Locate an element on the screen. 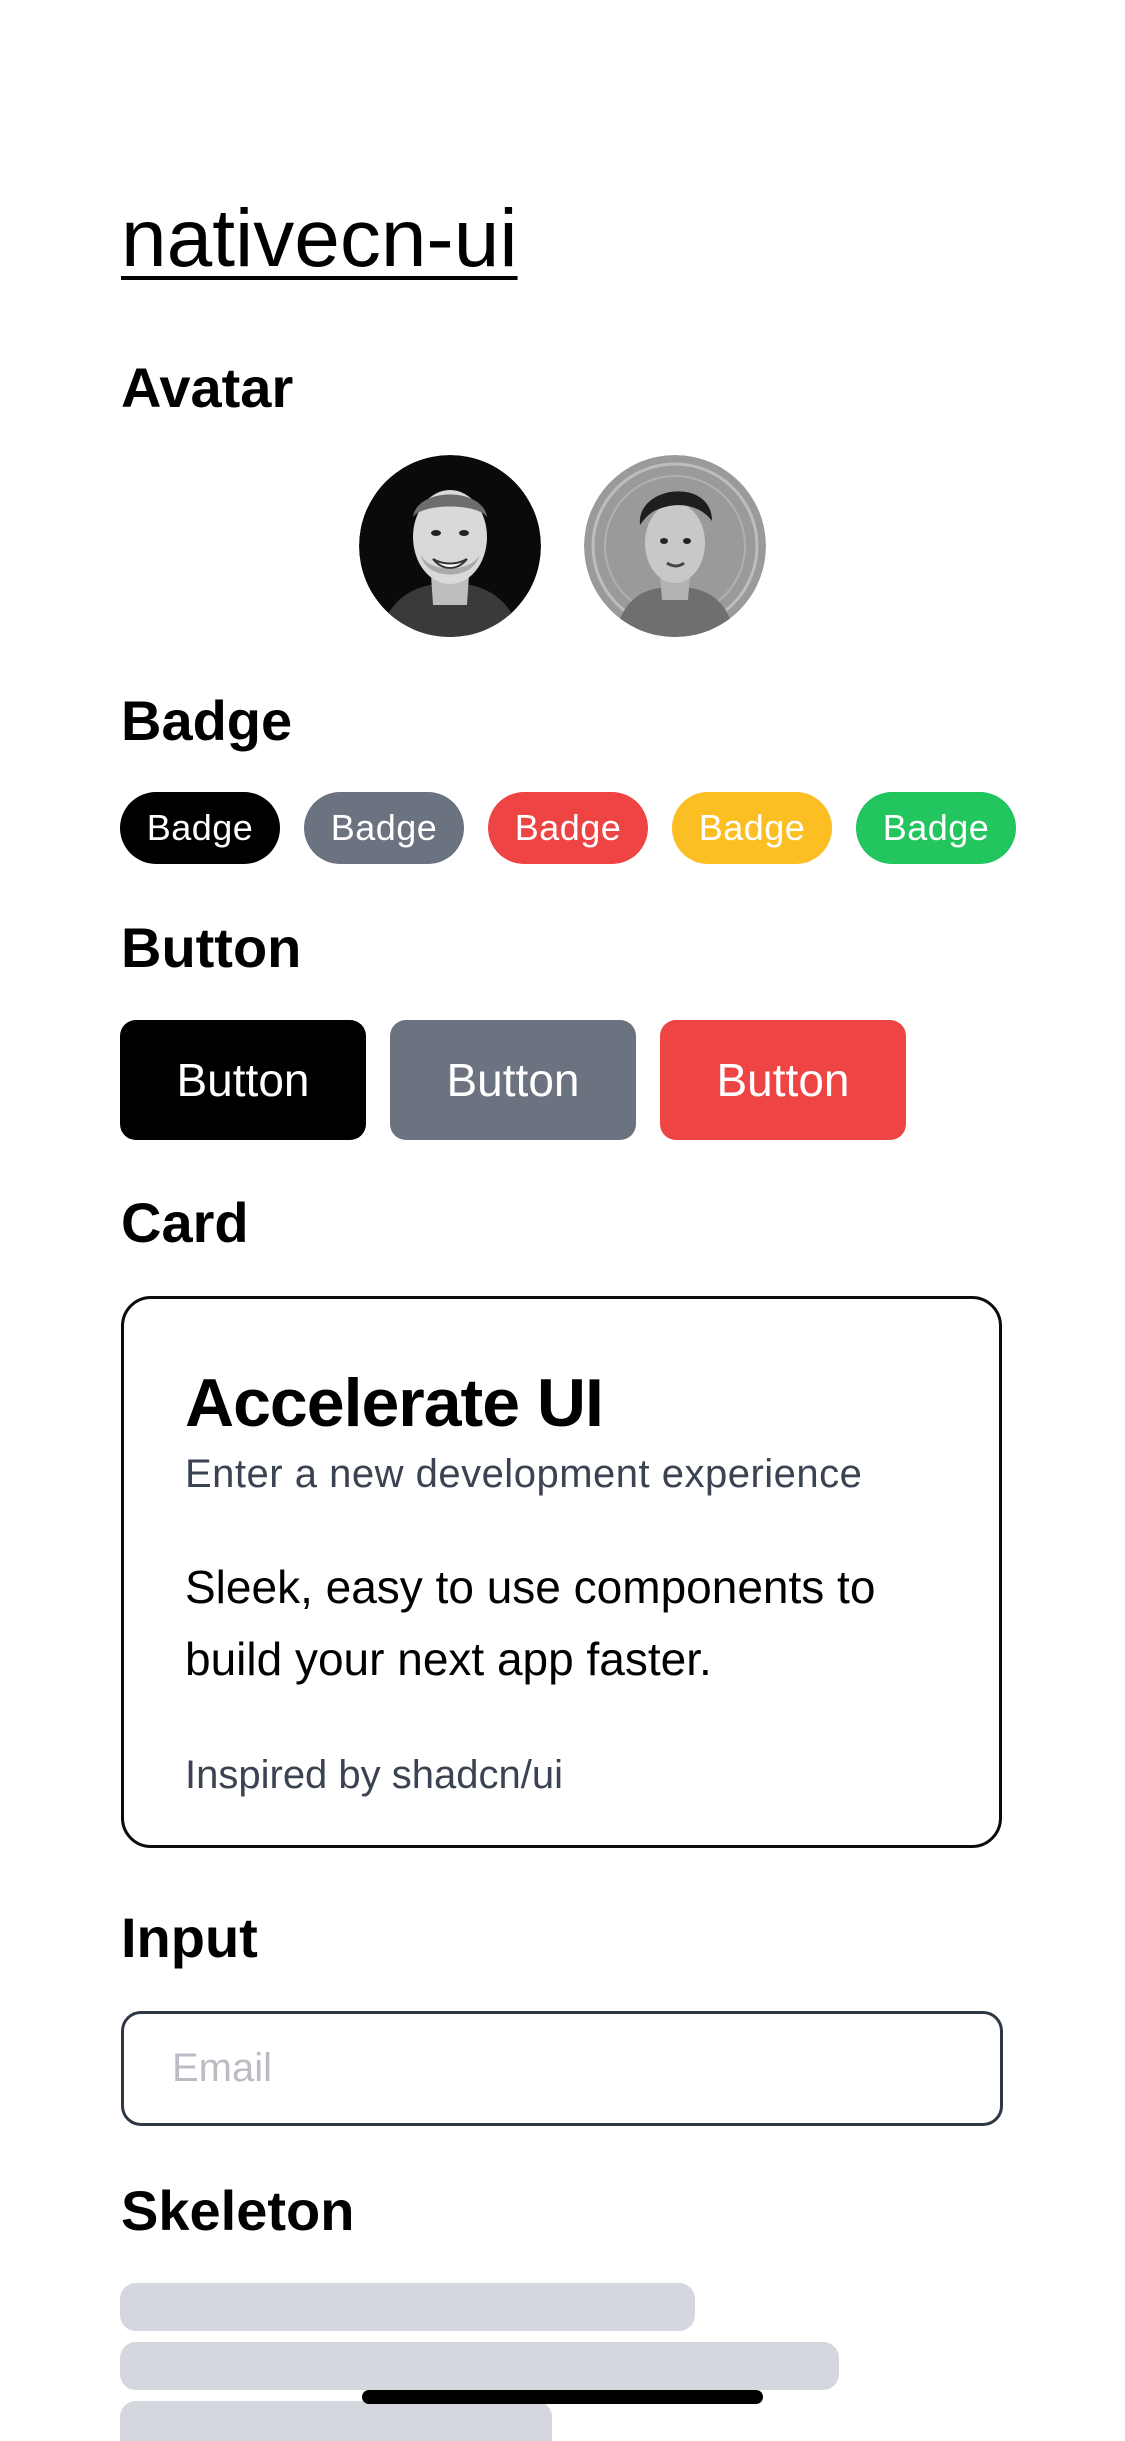  badge-row: Badge Badge Badge Badge Badge is located at coordinates (568, 828).